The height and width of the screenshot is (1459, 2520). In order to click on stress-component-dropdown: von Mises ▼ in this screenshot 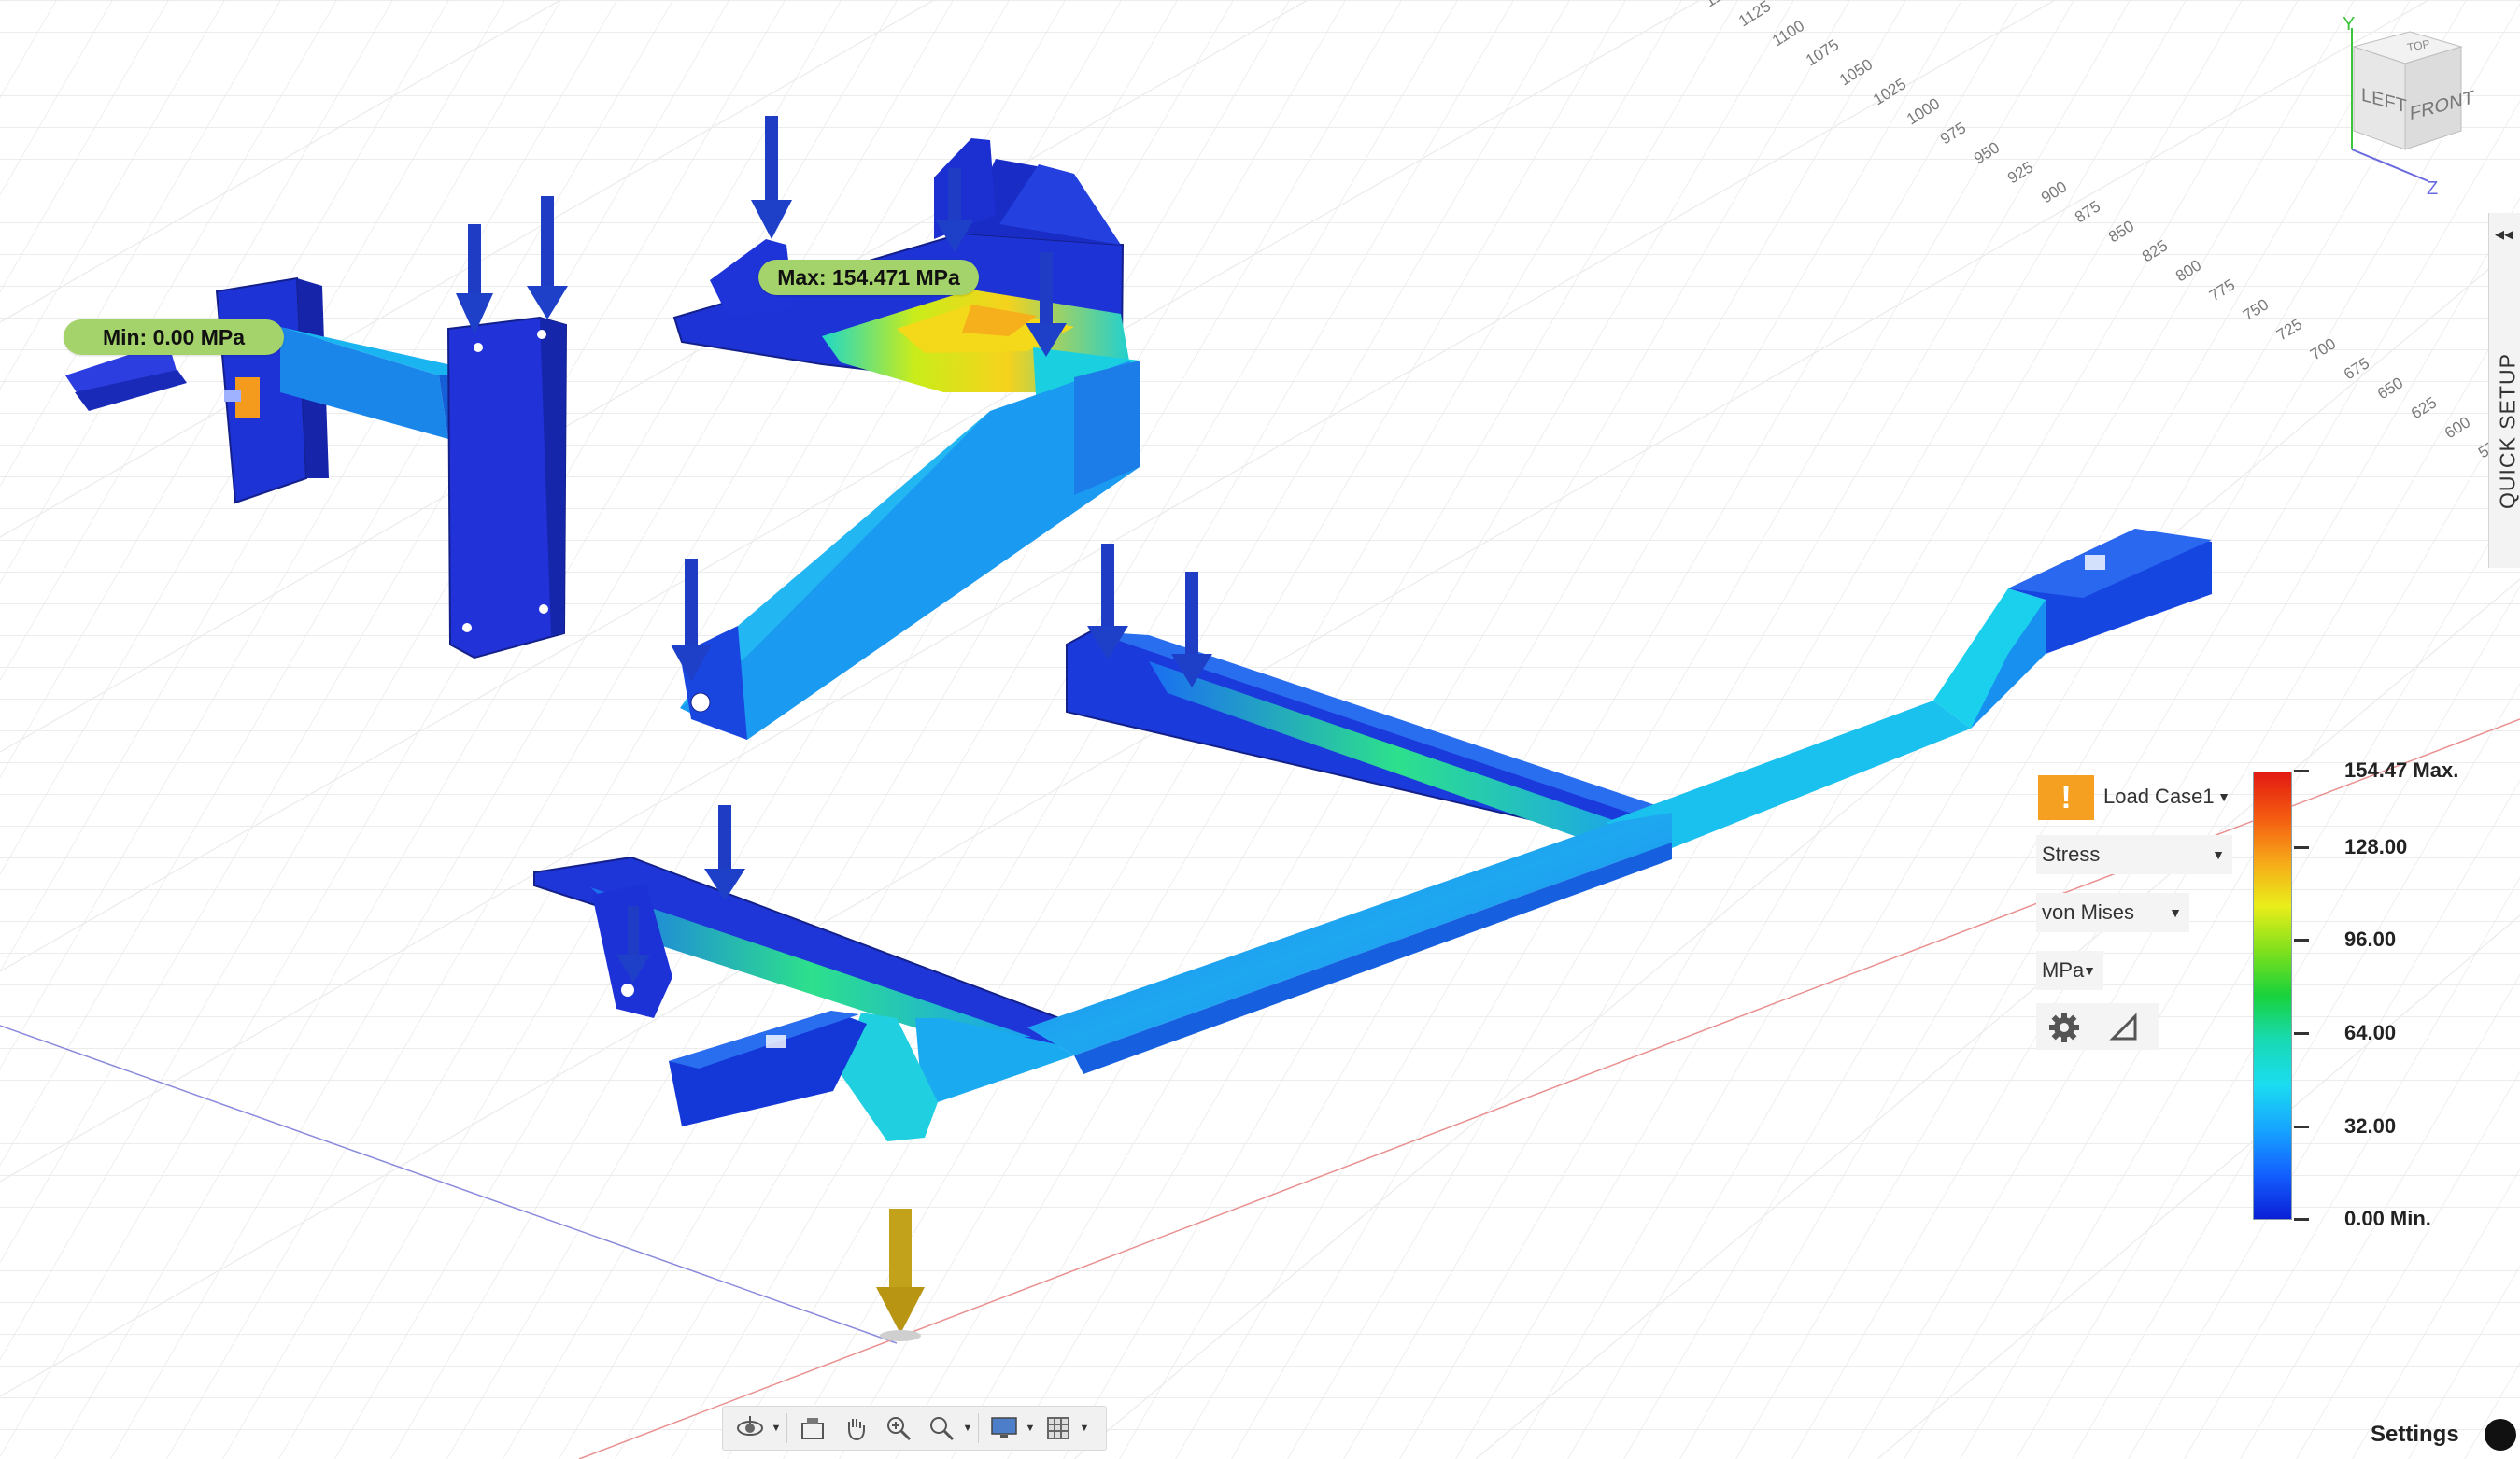, I will do `click(2112, 912)`.